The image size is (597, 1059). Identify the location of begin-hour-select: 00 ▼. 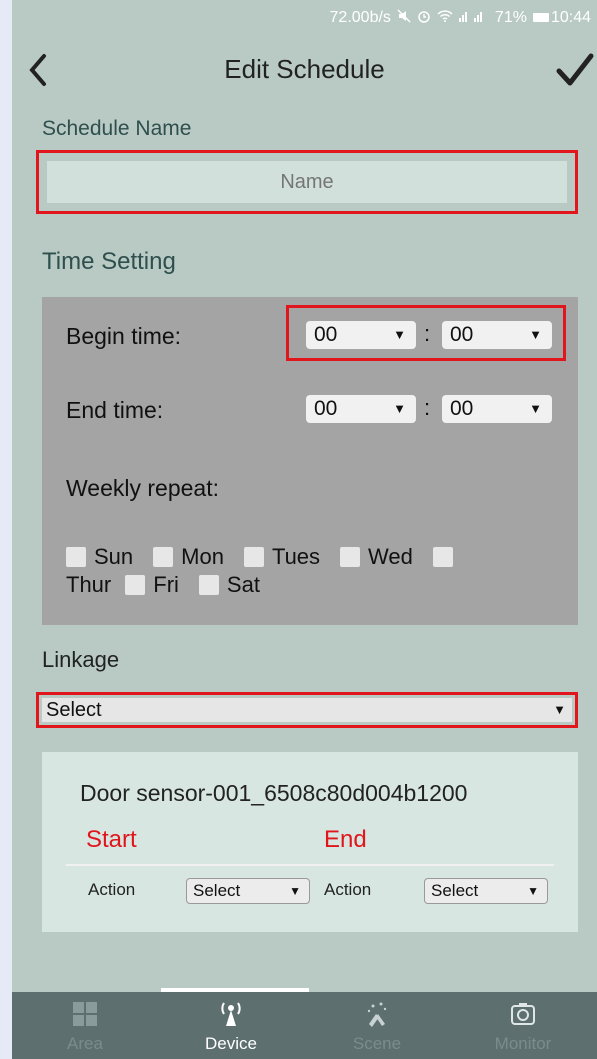
(361, 335).